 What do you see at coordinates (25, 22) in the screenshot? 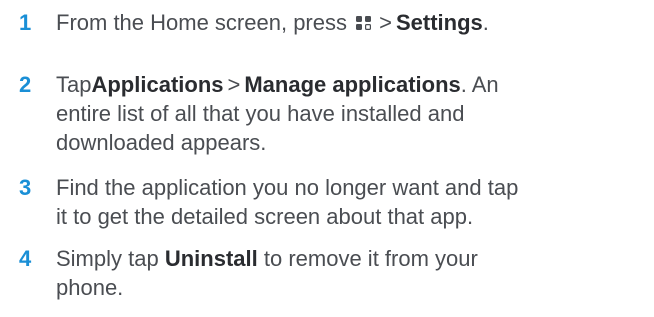
I see `step-number: 1` at bounding box center [25, 22].